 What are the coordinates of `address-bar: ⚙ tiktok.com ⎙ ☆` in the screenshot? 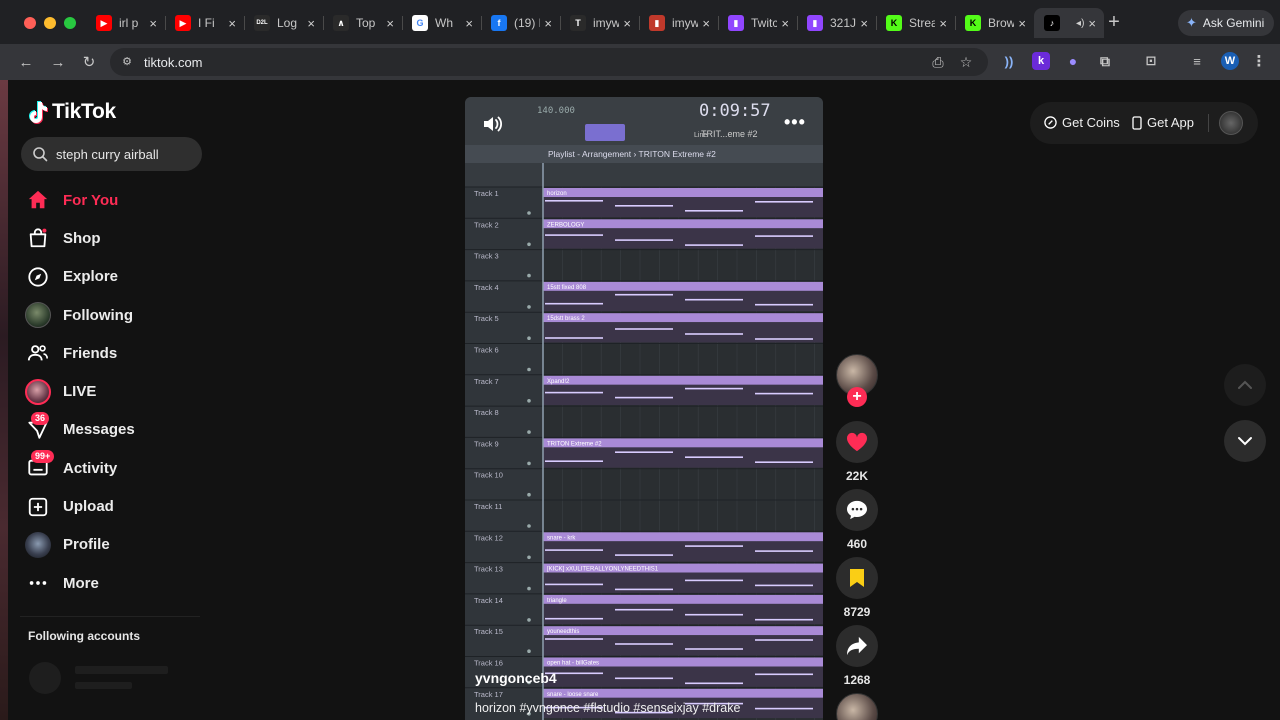 It's located at (549, 62).